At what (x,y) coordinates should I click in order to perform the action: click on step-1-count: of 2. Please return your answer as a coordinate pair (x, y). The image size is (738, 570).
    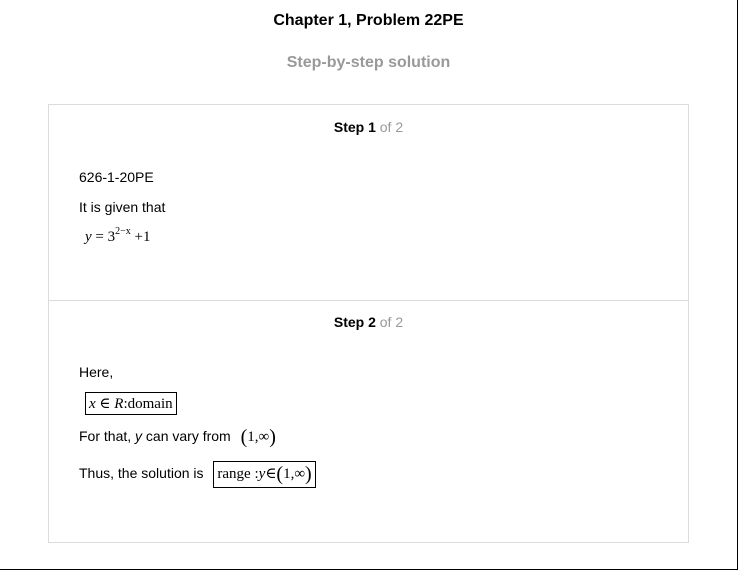
    Looking at the image, I should click on (391, 127).